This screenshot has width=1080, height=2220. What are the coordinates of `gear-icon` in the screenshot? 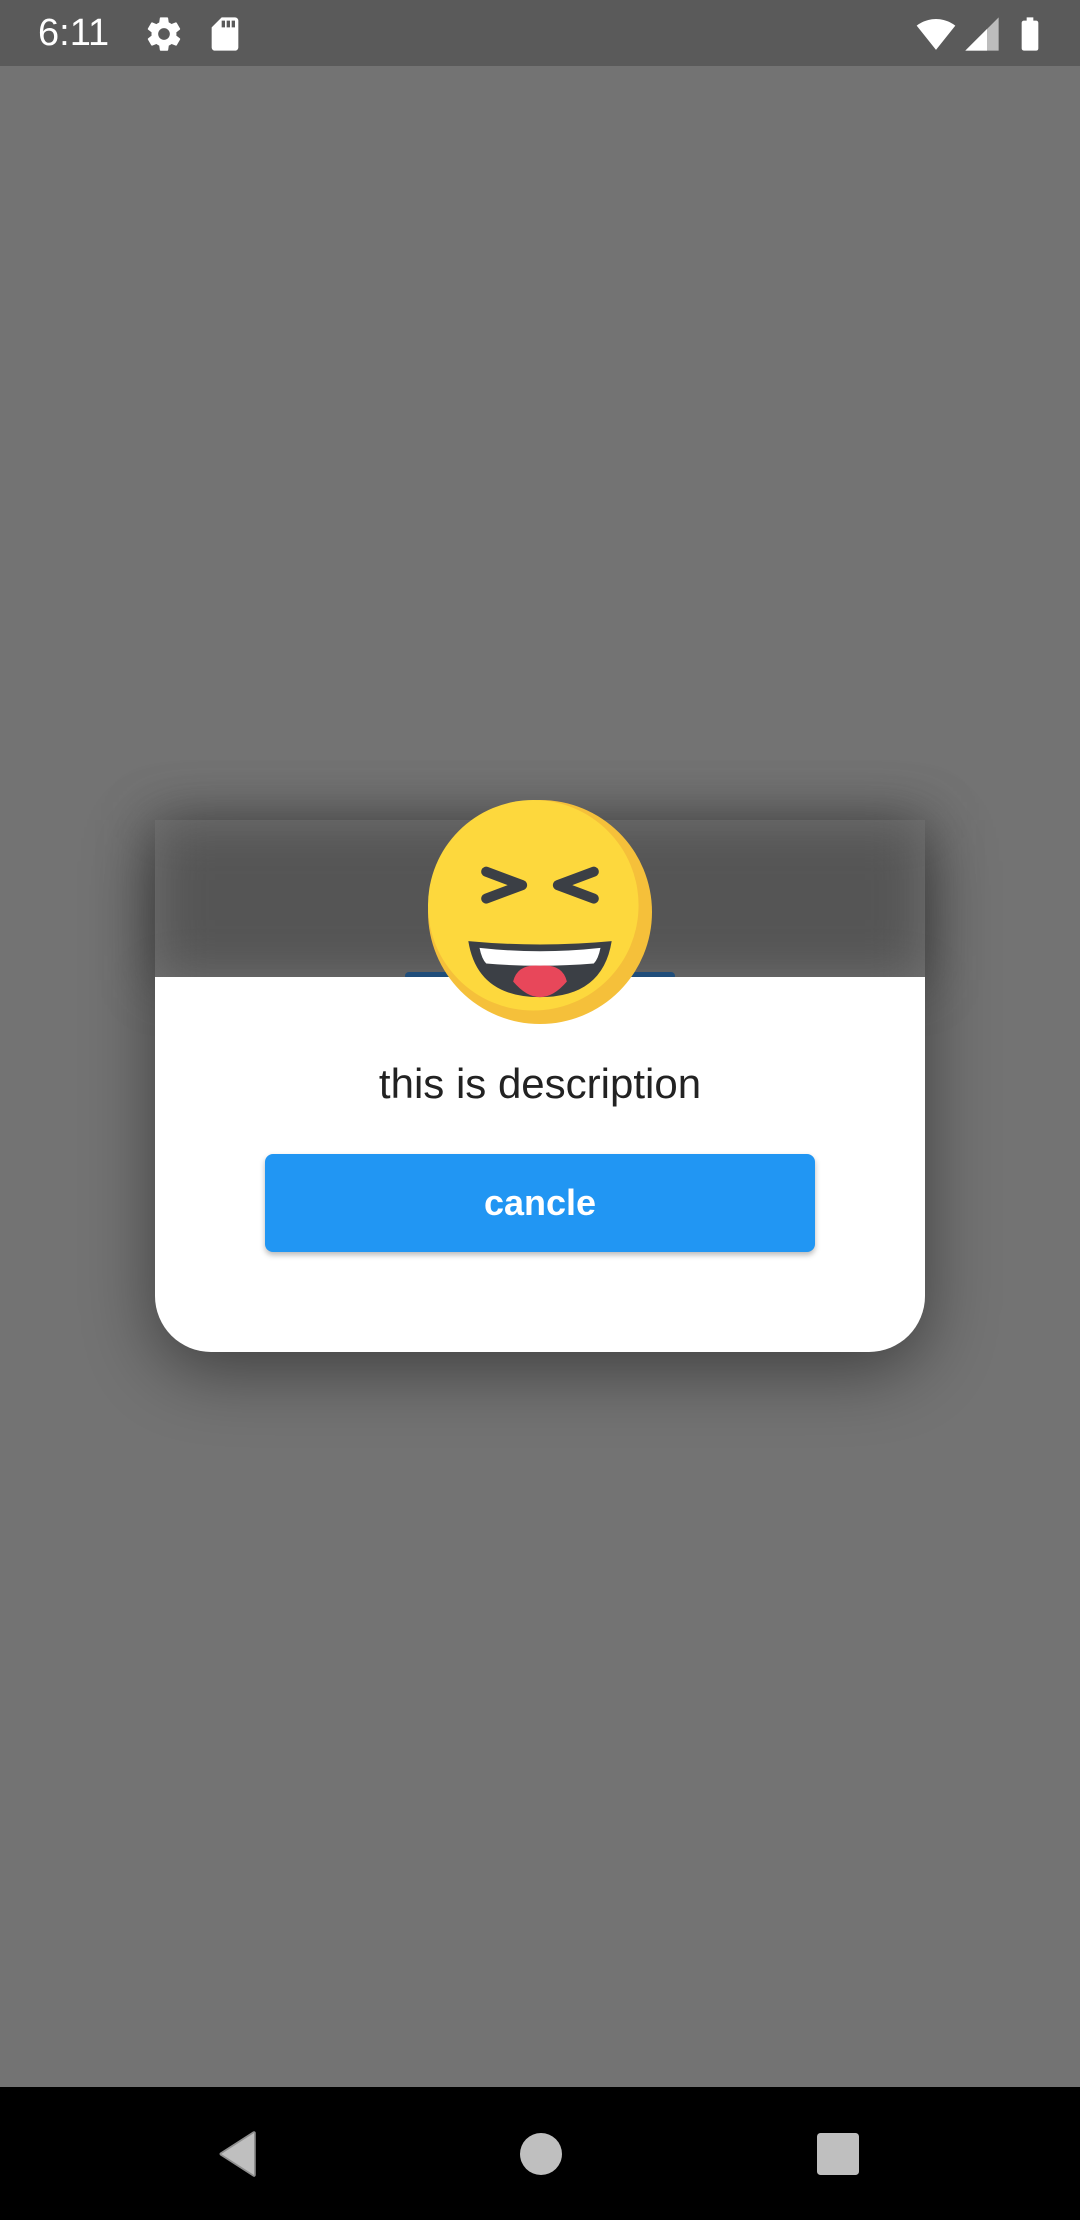 It's located at (164, 34).